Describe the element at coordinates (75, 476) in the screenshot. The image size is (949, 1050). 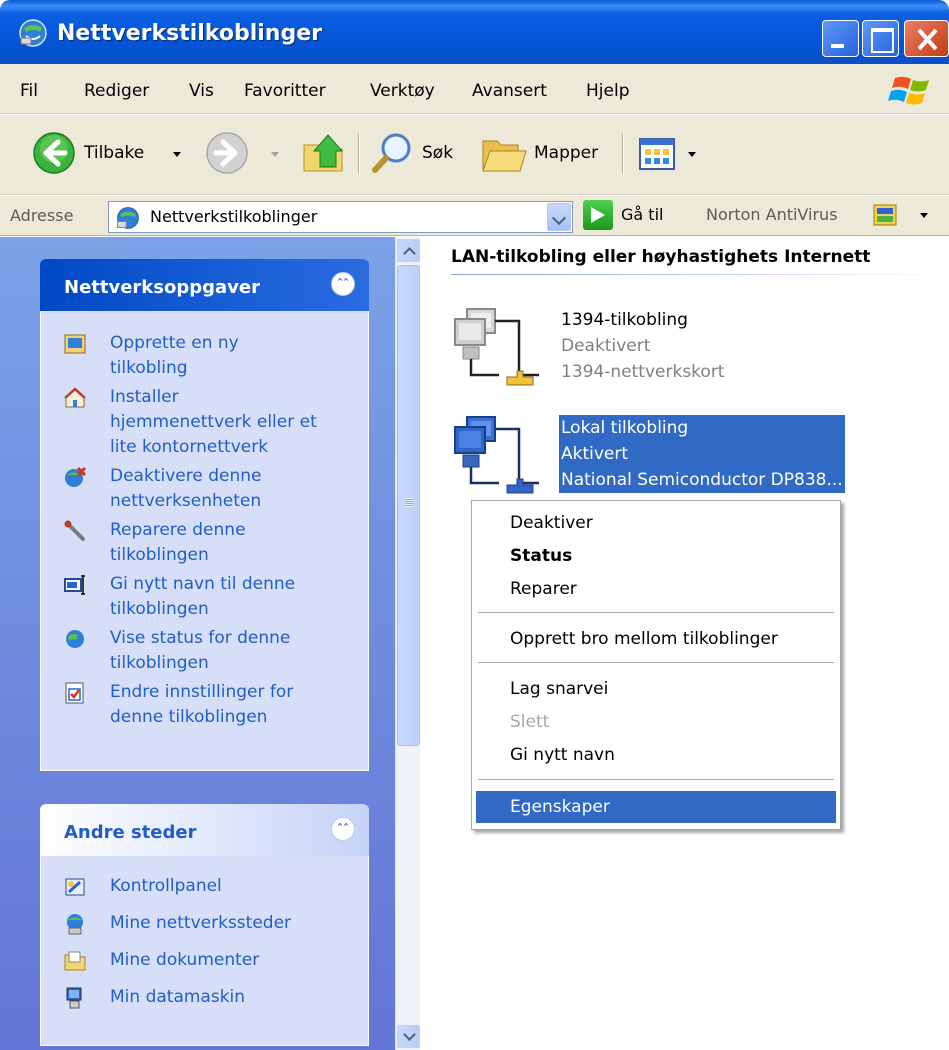
I see `disable-device-icon` at that location.